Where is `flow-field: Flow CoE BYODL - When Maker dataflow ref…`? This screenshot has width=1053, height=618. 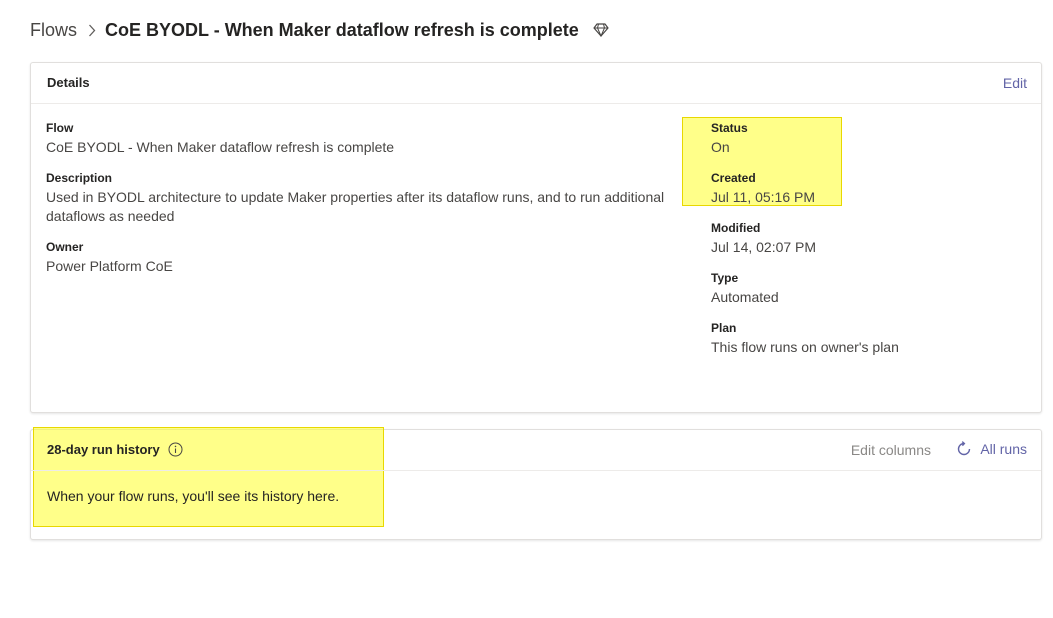
flow-field: Flow CoE BYODL - When Maker dataflow ref… is located at coordinates (220, 138).